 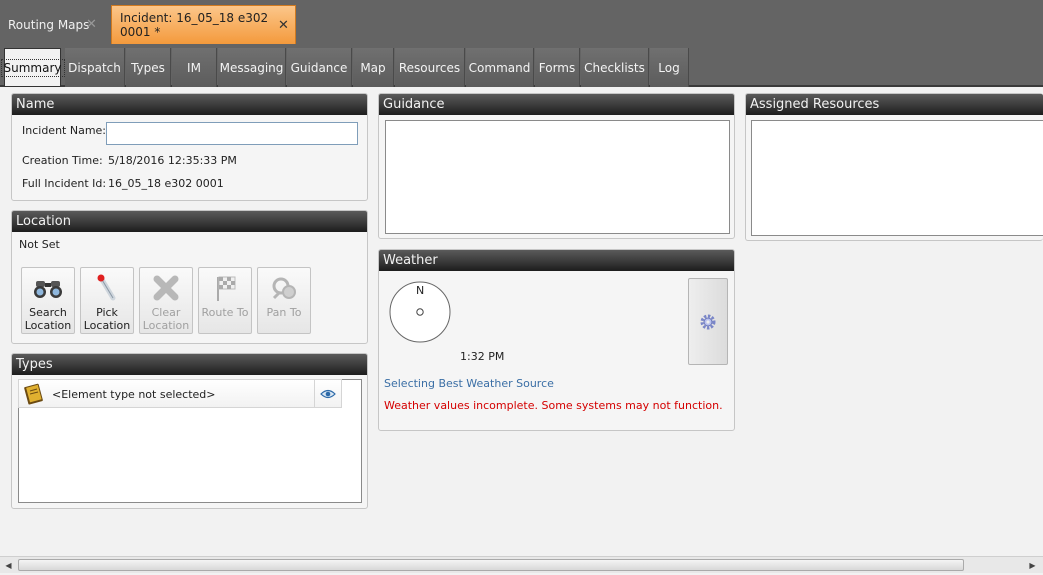 I want to click on tab-guidance: Guidance, so click(x=319, y=67).